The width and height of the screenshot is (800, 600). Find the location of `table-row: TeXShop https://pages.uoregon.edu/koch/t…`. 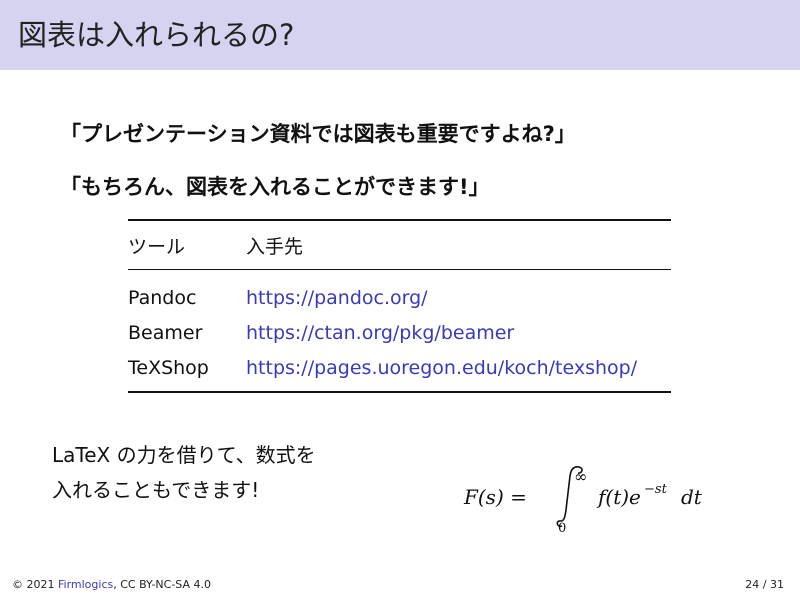

table-row: TeXShop https://pages.uoregon.edu/koch/t… is located at coordinates (399, 371).